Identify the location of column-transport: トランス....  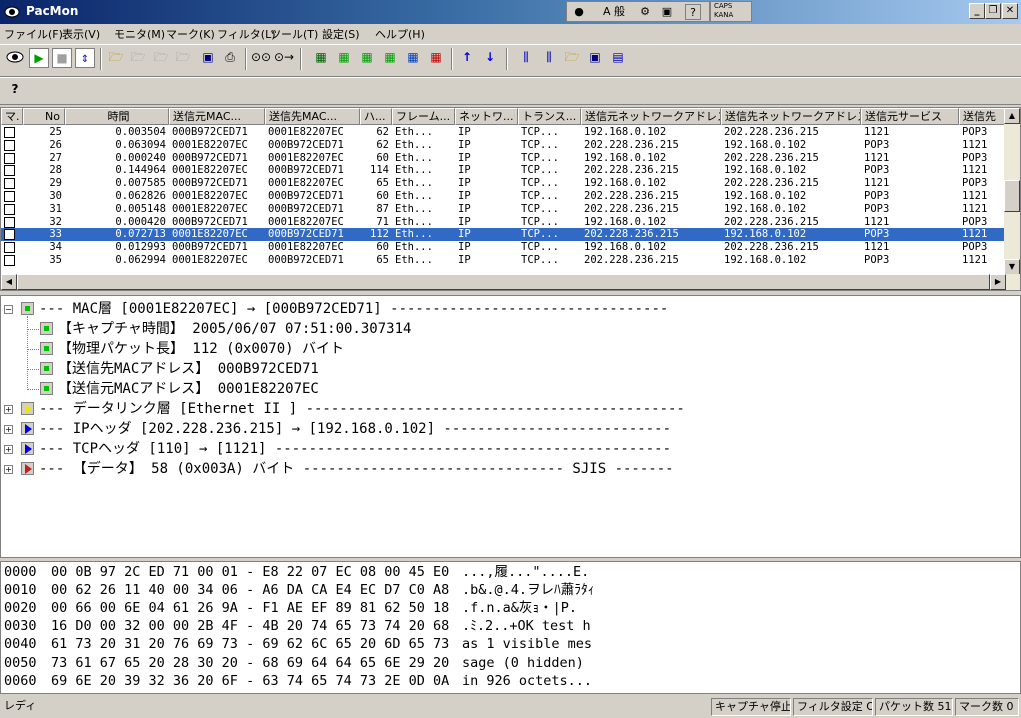
(549, 116).